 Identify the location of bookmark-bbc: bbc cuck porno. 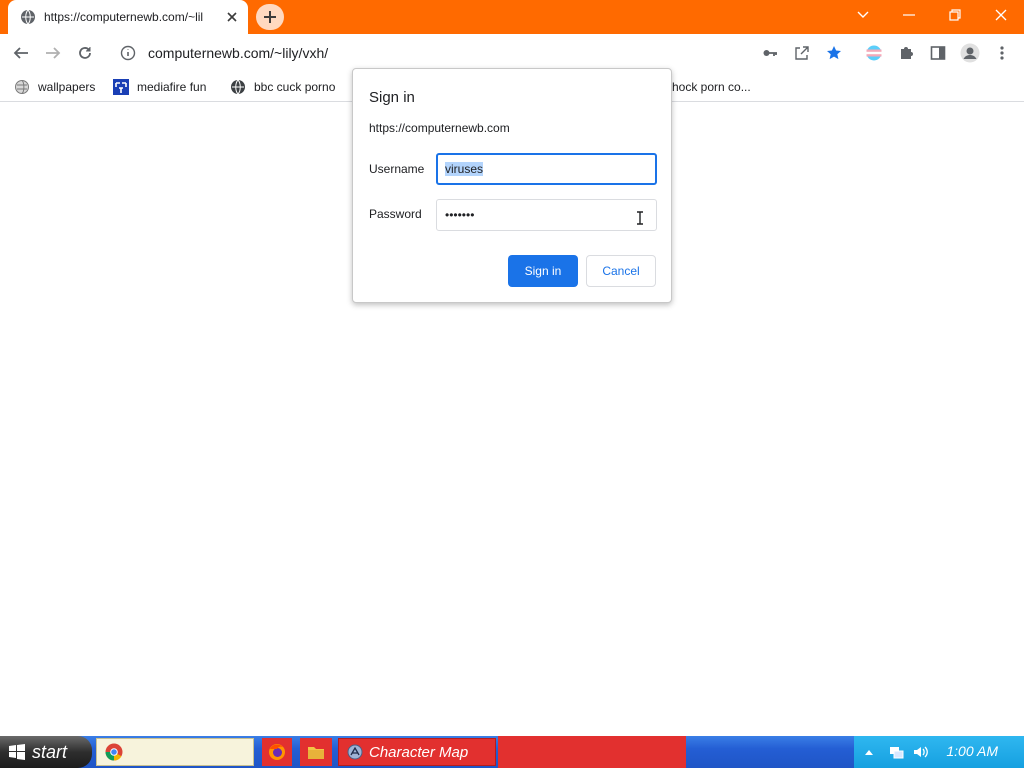
(282, 87).